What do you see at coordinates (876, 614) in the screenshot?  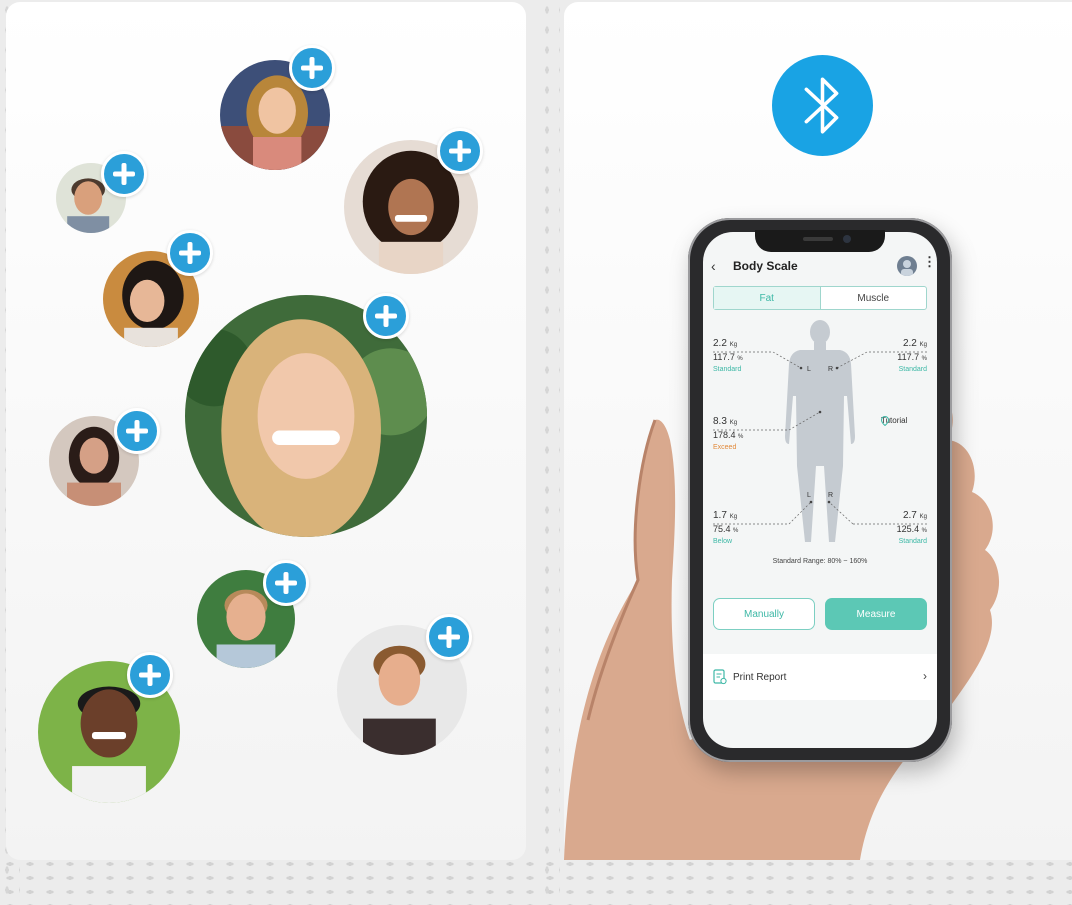 I see `measure-button: Measure` at bounding box center [876, 614].